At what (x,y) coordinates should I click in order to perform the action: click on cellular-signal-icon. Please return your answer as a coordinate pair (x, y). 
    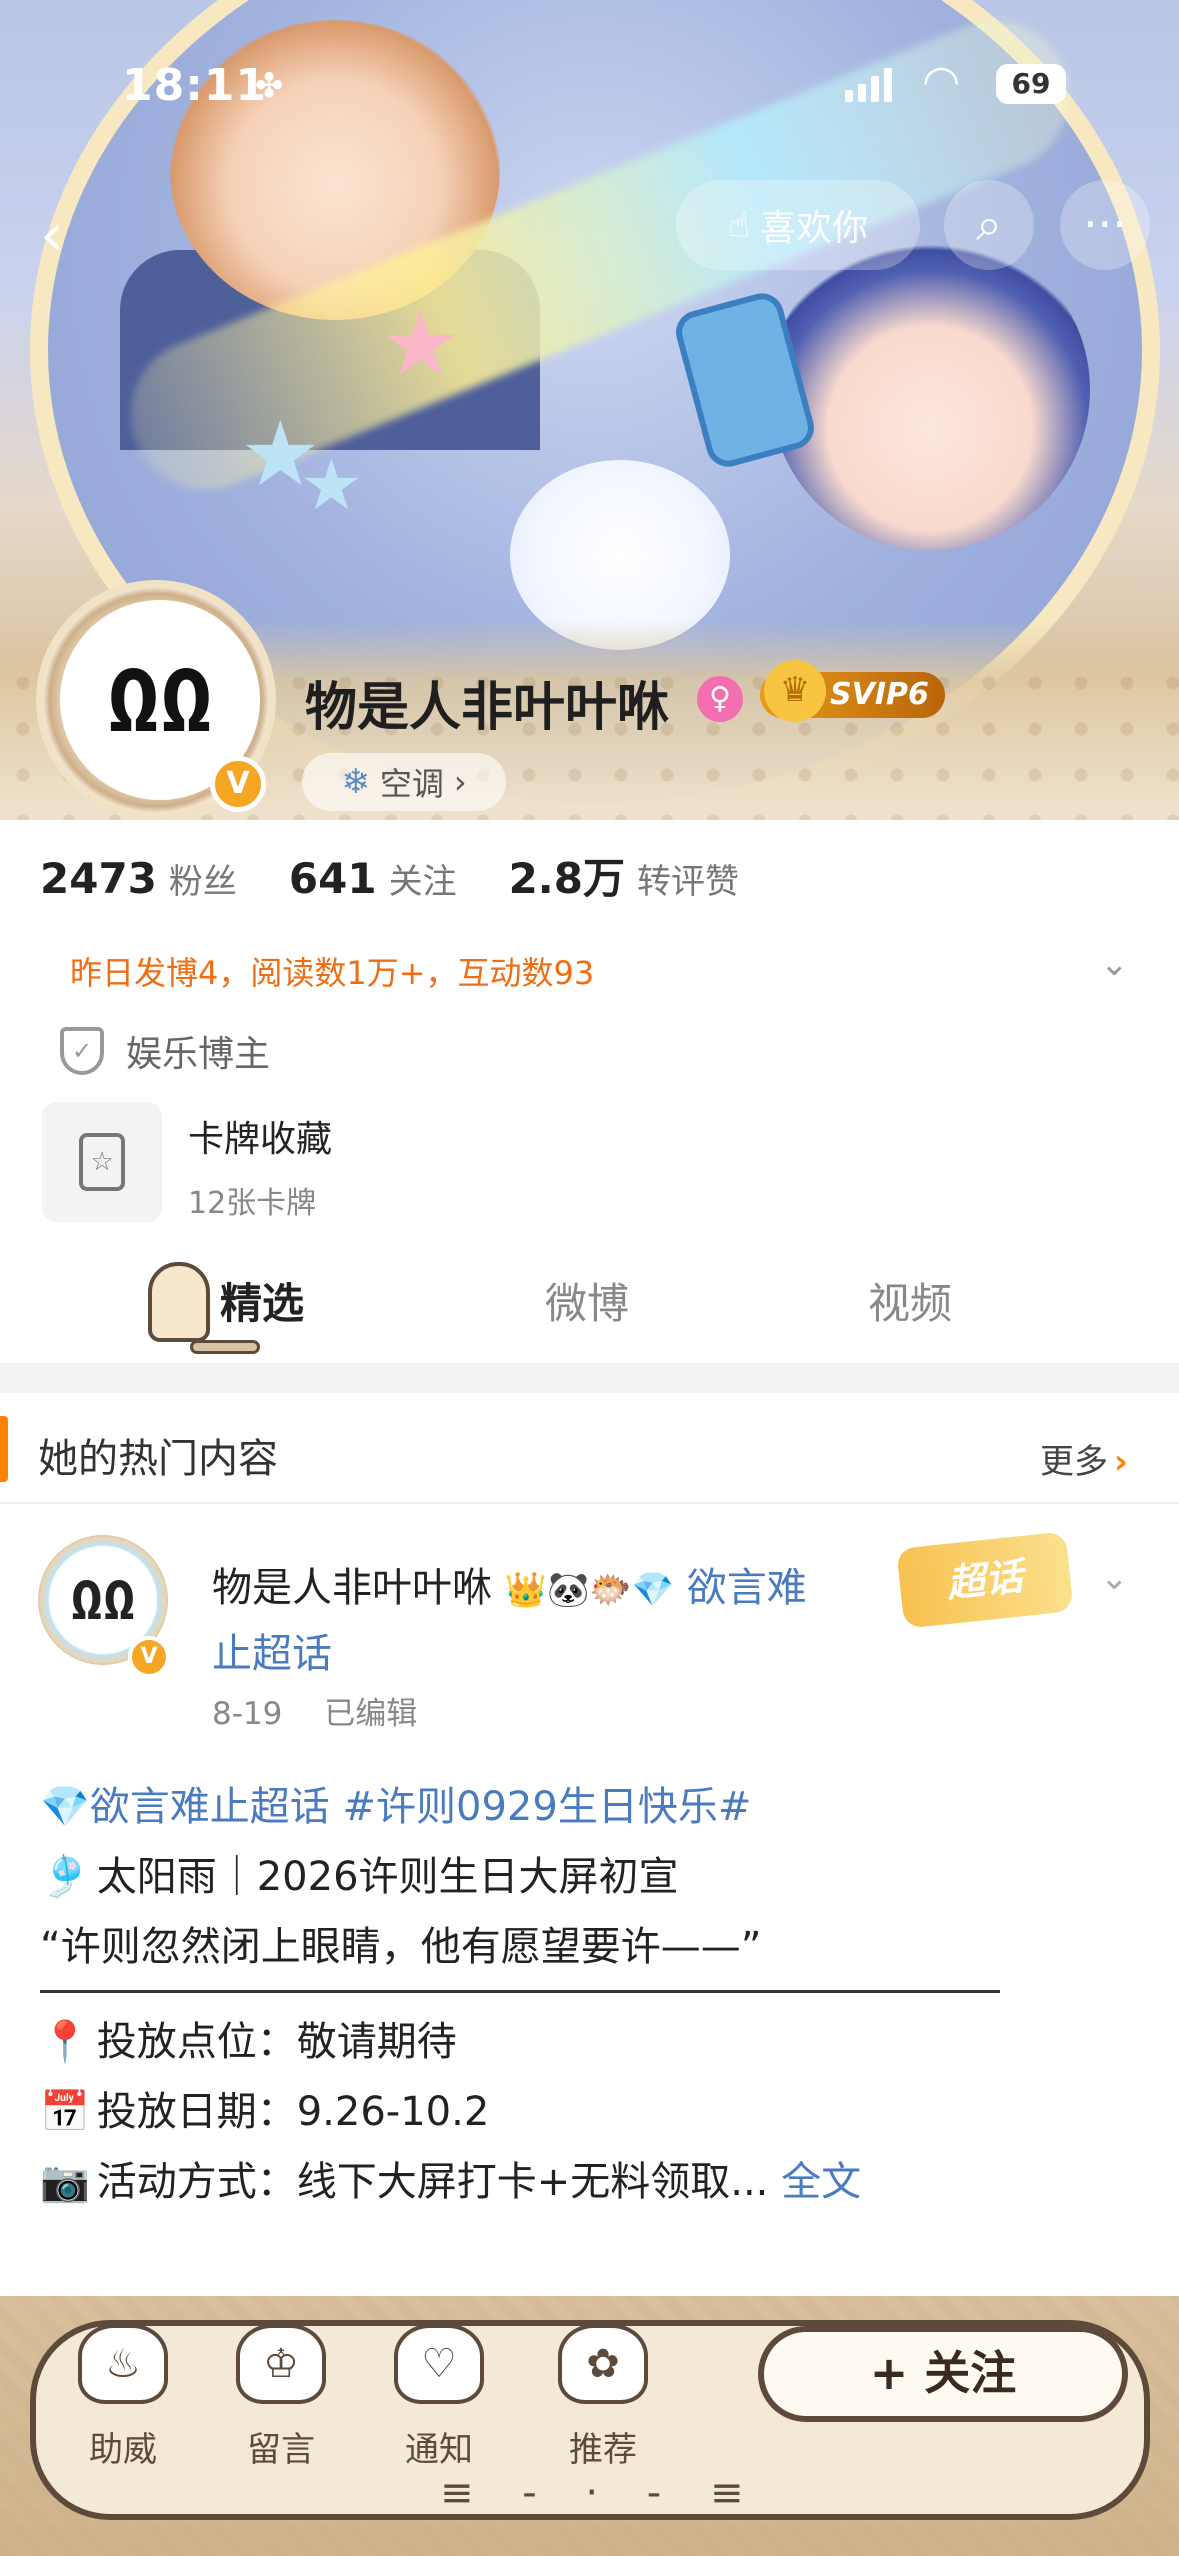
    Looking at the image, I should click on (868, 85).